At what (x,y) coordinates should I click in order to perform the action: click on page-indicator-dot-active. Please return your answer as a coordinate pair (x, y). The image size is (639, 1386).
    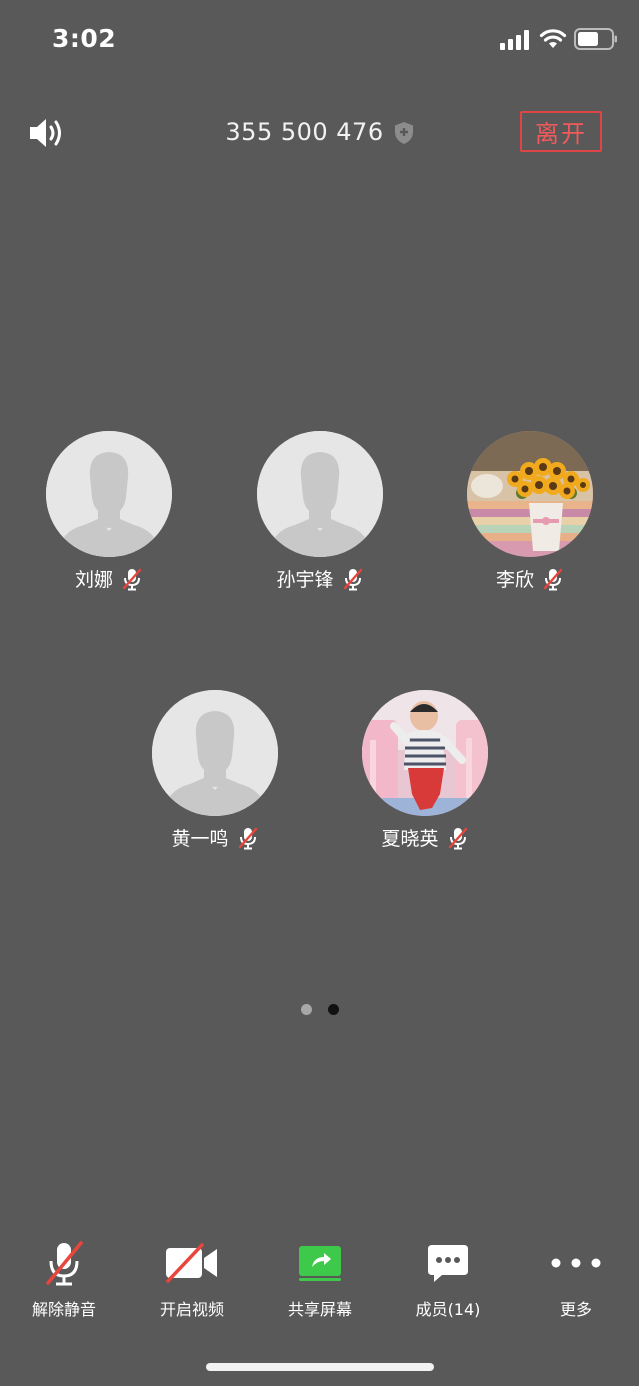
    Looking at the image, I should click on (333, 1009).